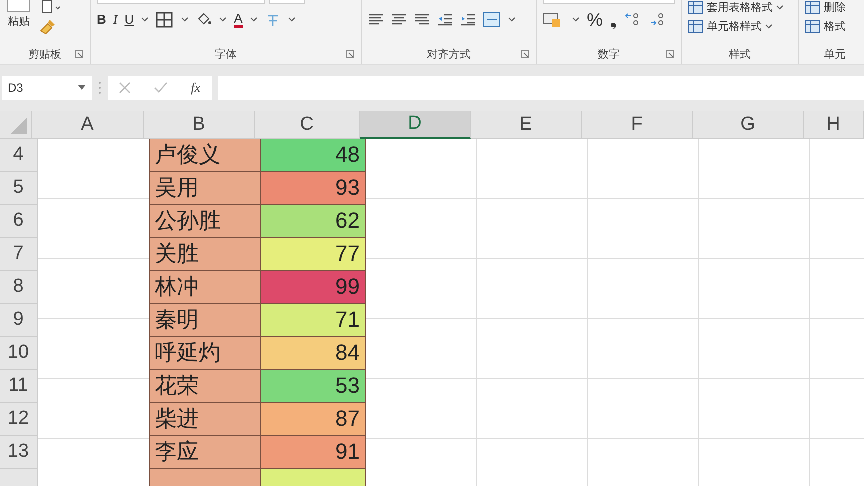 The width and height of the screenshot is (864, 486). Describe the element at coordinates (205, 353) in the screenshot. I see `name-cell: 呼延灼` at that location.